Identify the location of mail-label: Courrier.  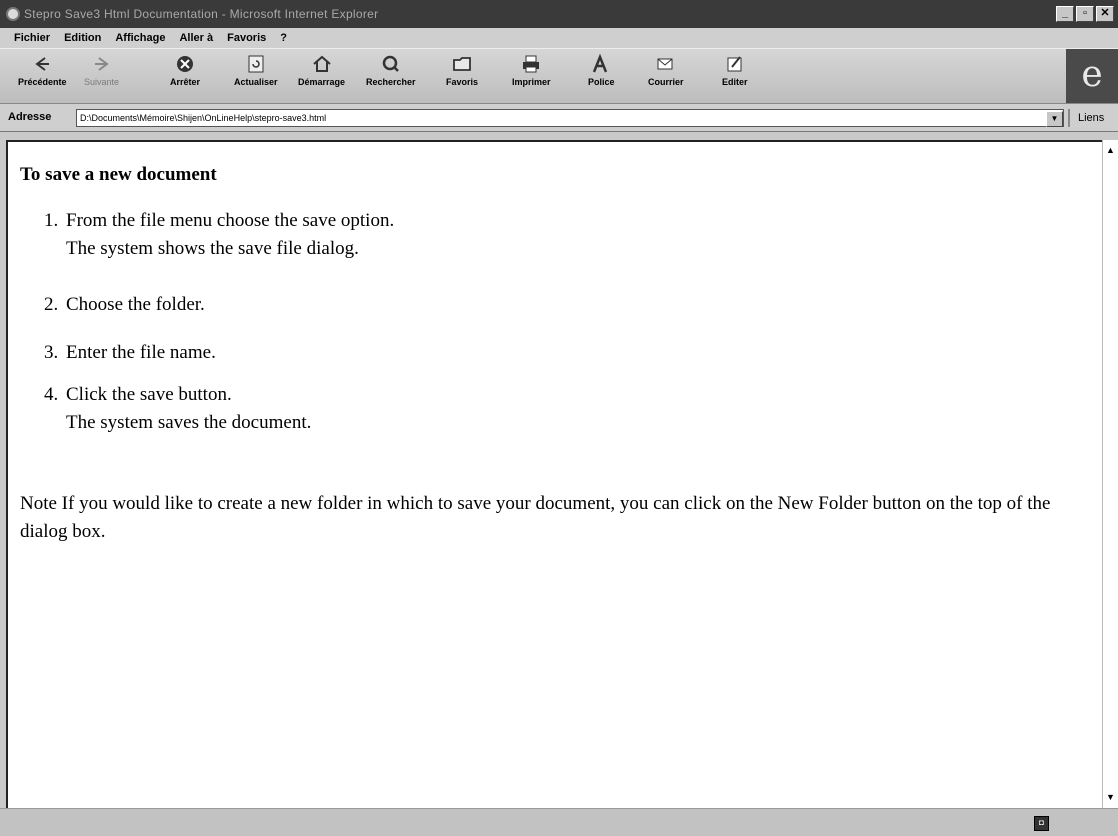
(666, 82).